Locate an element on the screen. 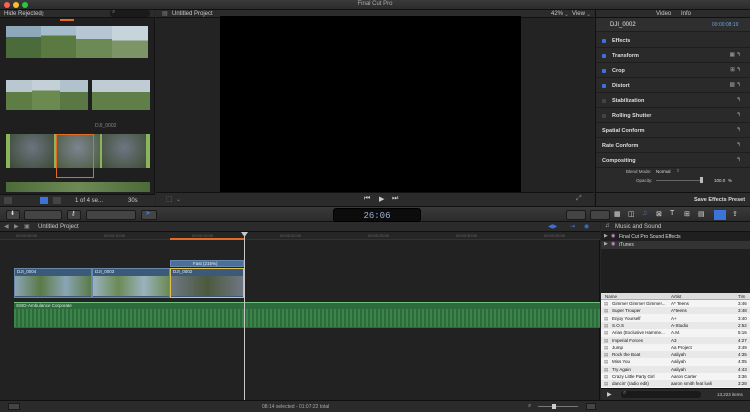 The image size is (750, 412). retime-bar: Fast (215%) is located at coordinates (207, 263).